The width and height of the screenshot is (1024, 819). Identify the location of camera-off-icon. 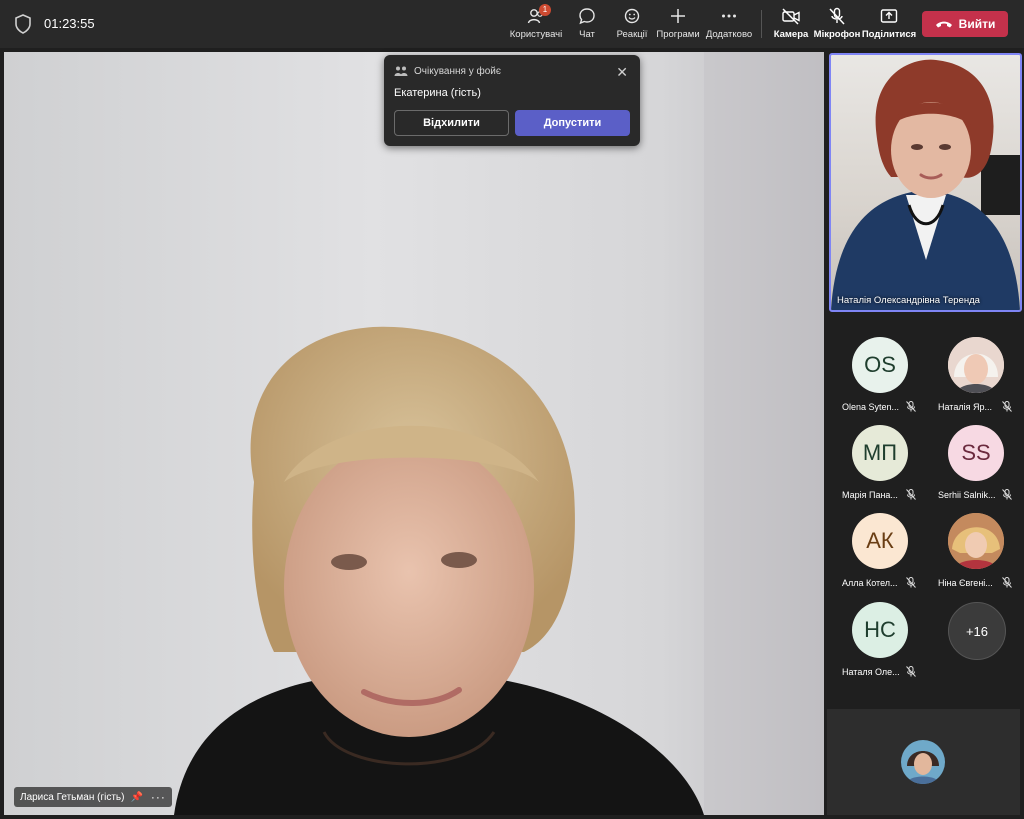
(791, 16).